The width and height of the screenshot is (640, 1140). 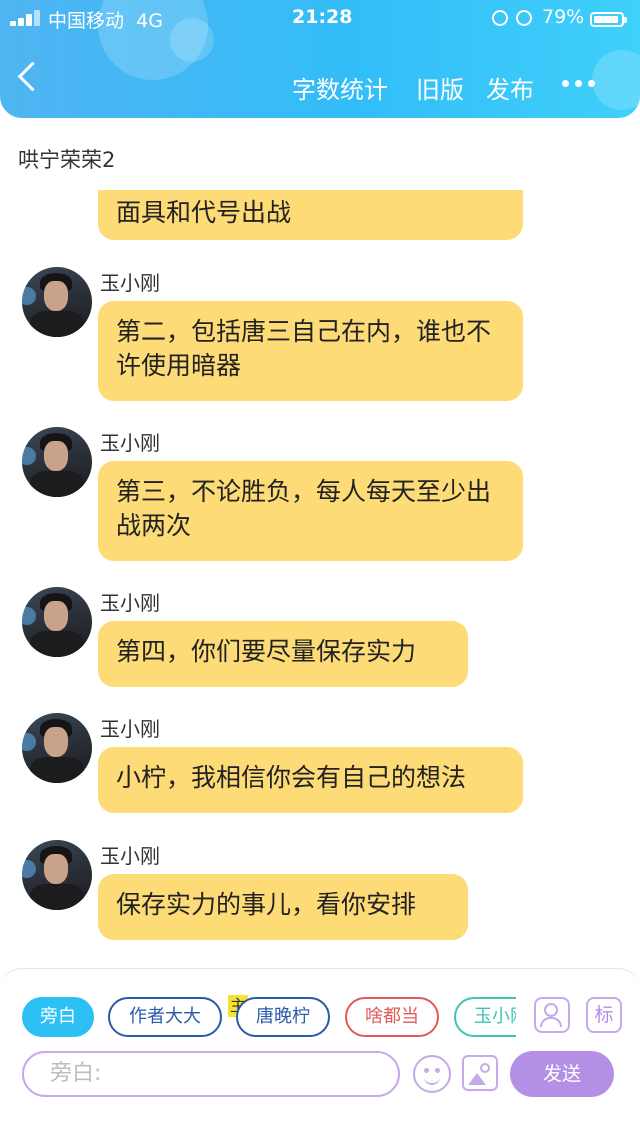 What do you see at coordinates (310, 780) in the screenshot?
I see `message-bubble: 小柠，我相信你会有自己的想法` at bounding box center [310, 780].